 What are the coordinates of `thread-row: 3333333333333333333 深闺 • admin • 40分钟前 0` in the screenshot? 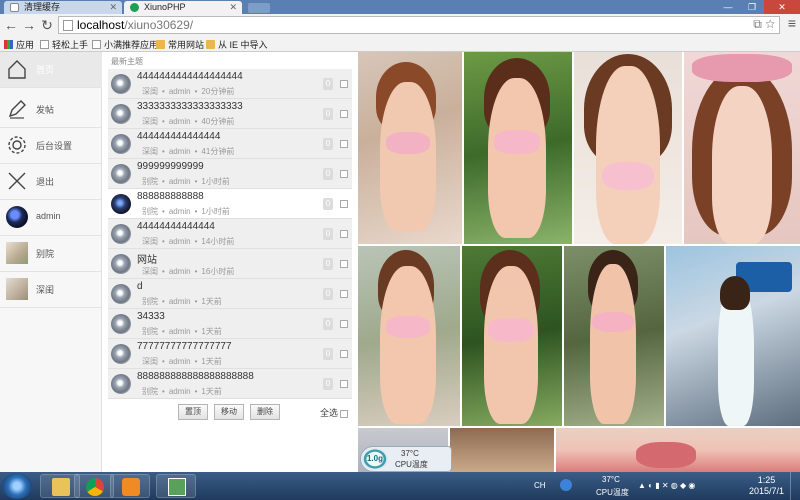 It's located at (230, 114).